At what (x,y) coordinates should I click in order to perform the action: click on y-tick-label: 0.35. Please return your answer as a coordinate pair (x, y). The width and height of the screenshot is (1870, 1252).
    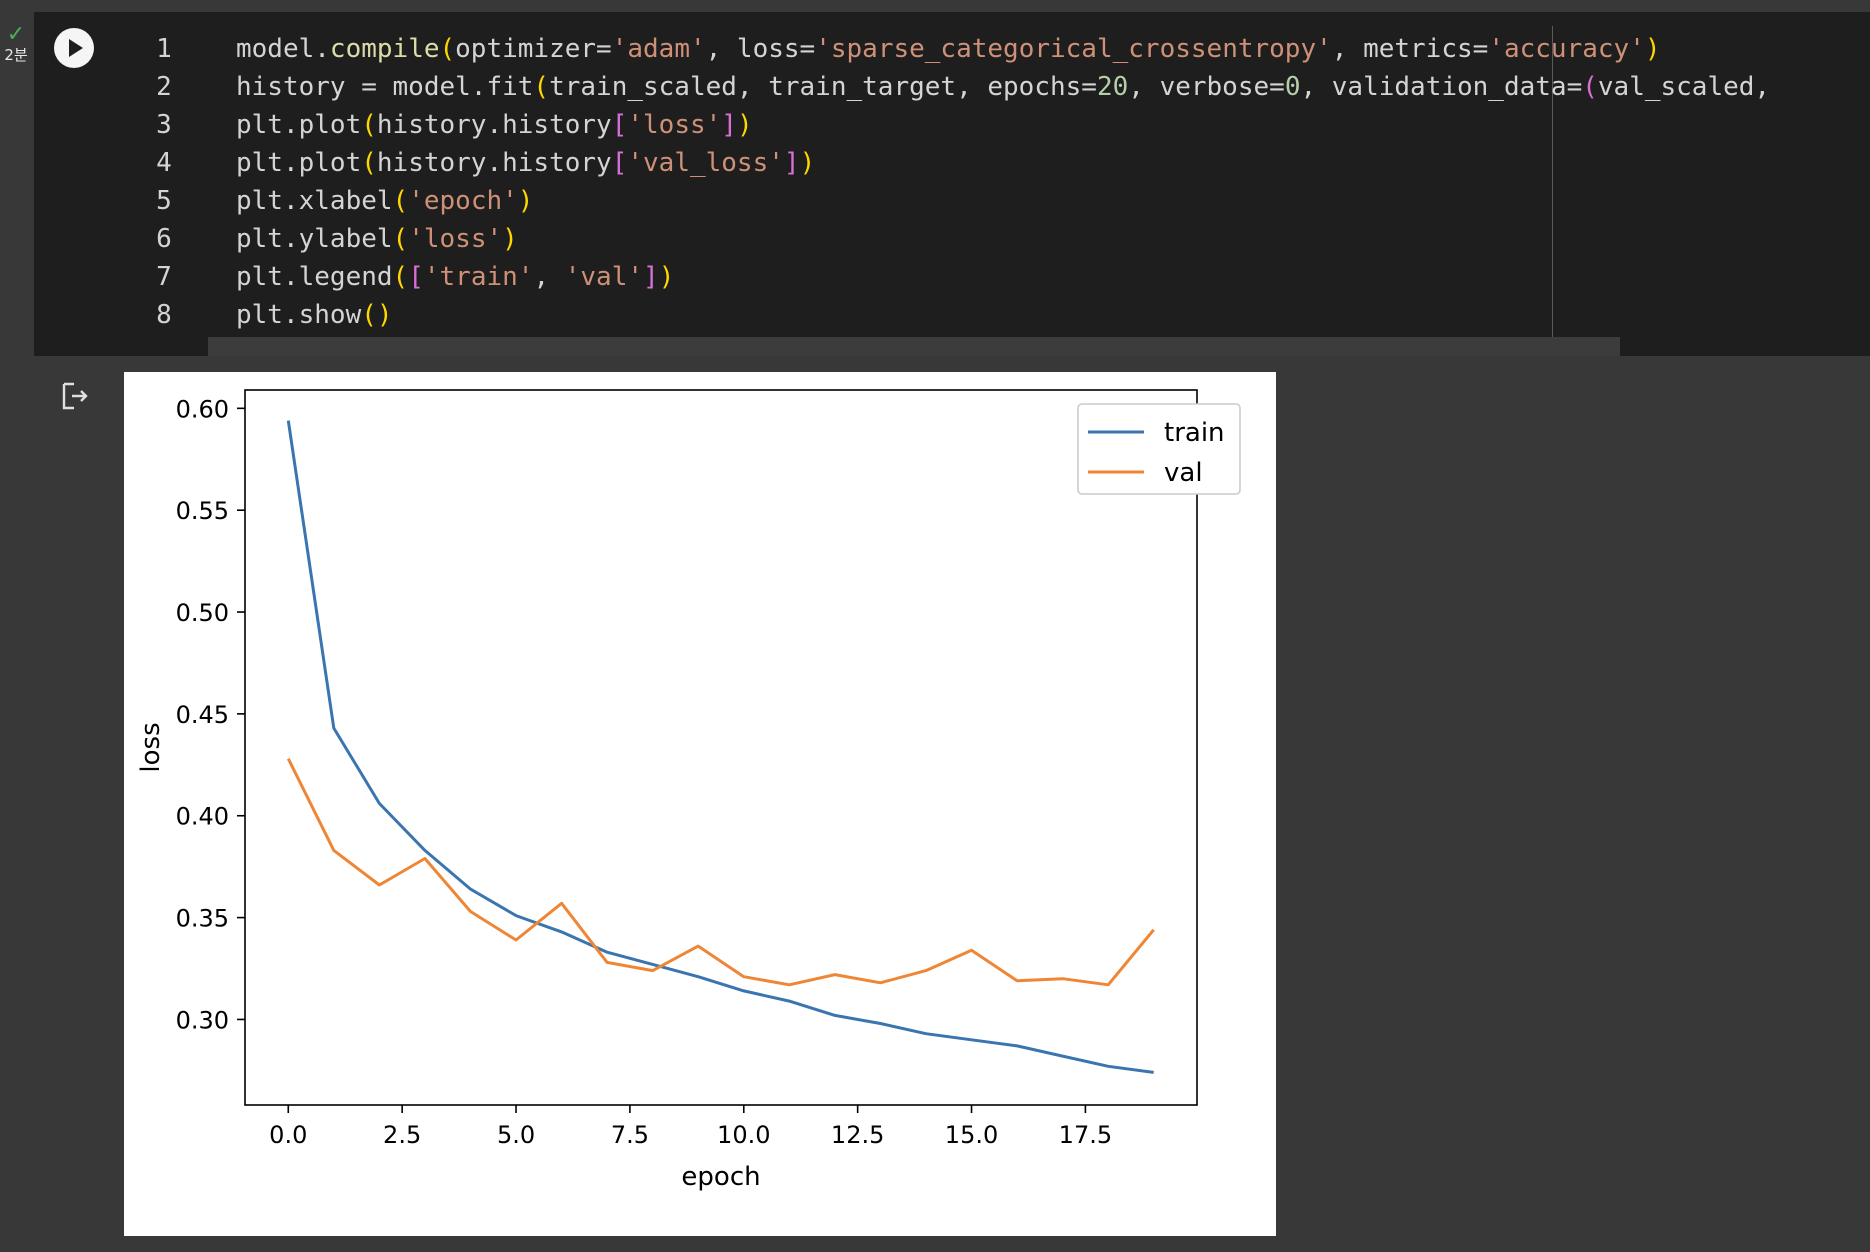
    Looking at the image, I should click on (202, 919).